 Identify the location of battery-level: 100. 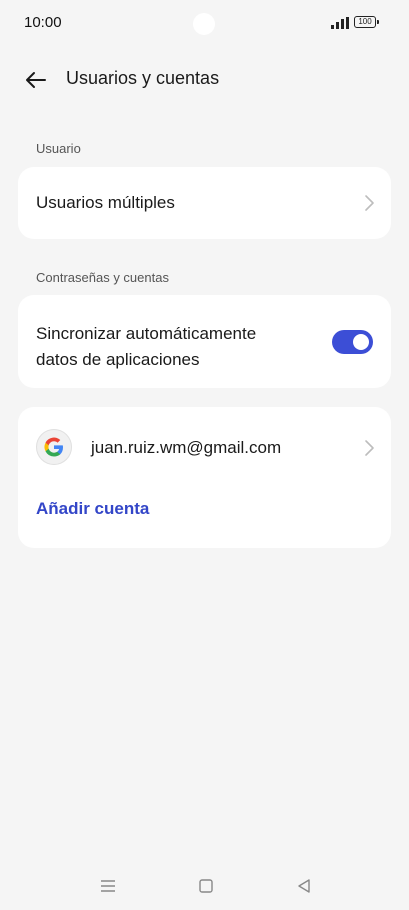
(365, 21).